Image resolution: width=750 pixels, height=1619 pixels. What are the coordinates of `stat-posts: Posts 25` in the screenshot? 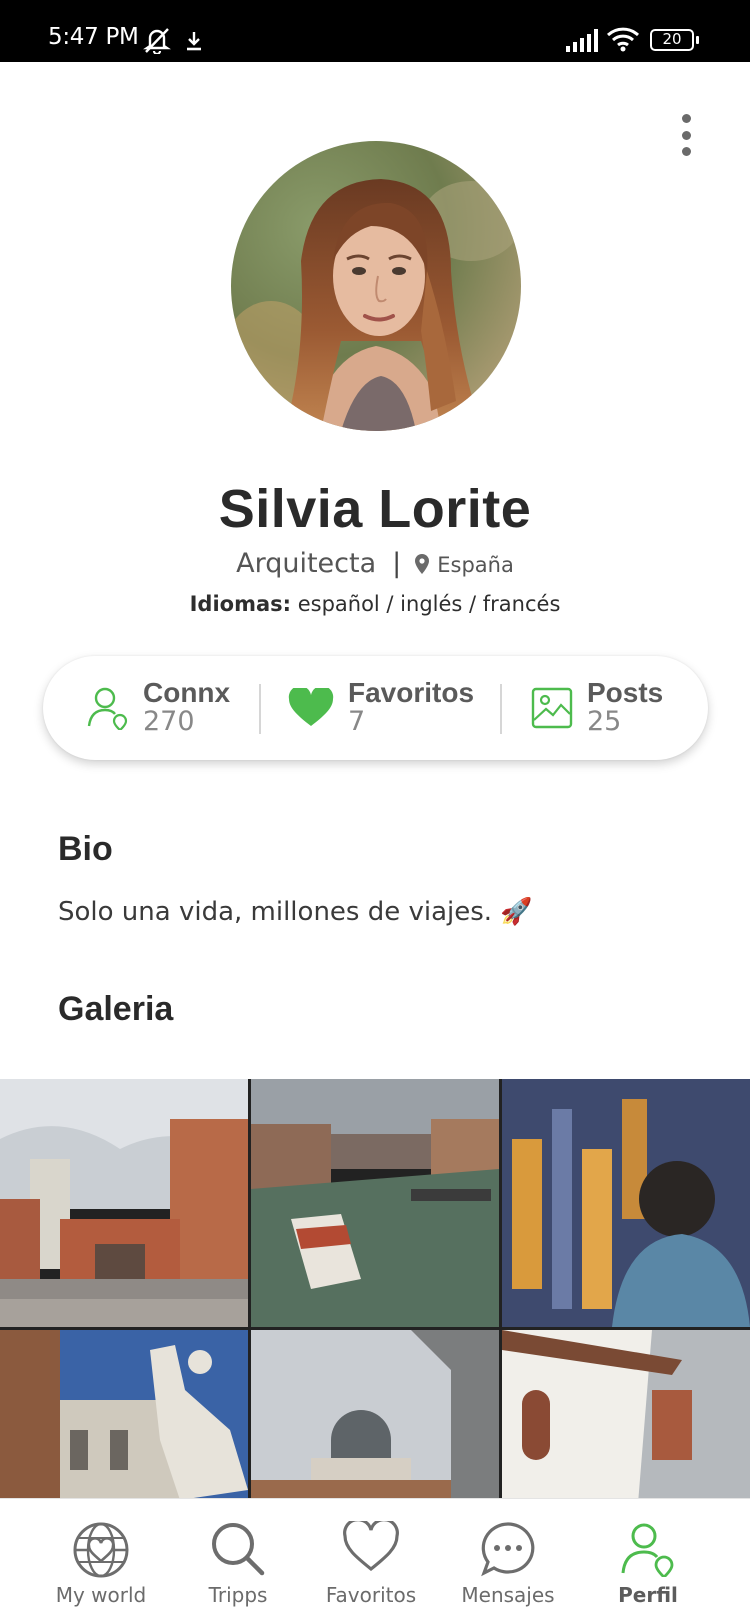 It's located at (597, 708).